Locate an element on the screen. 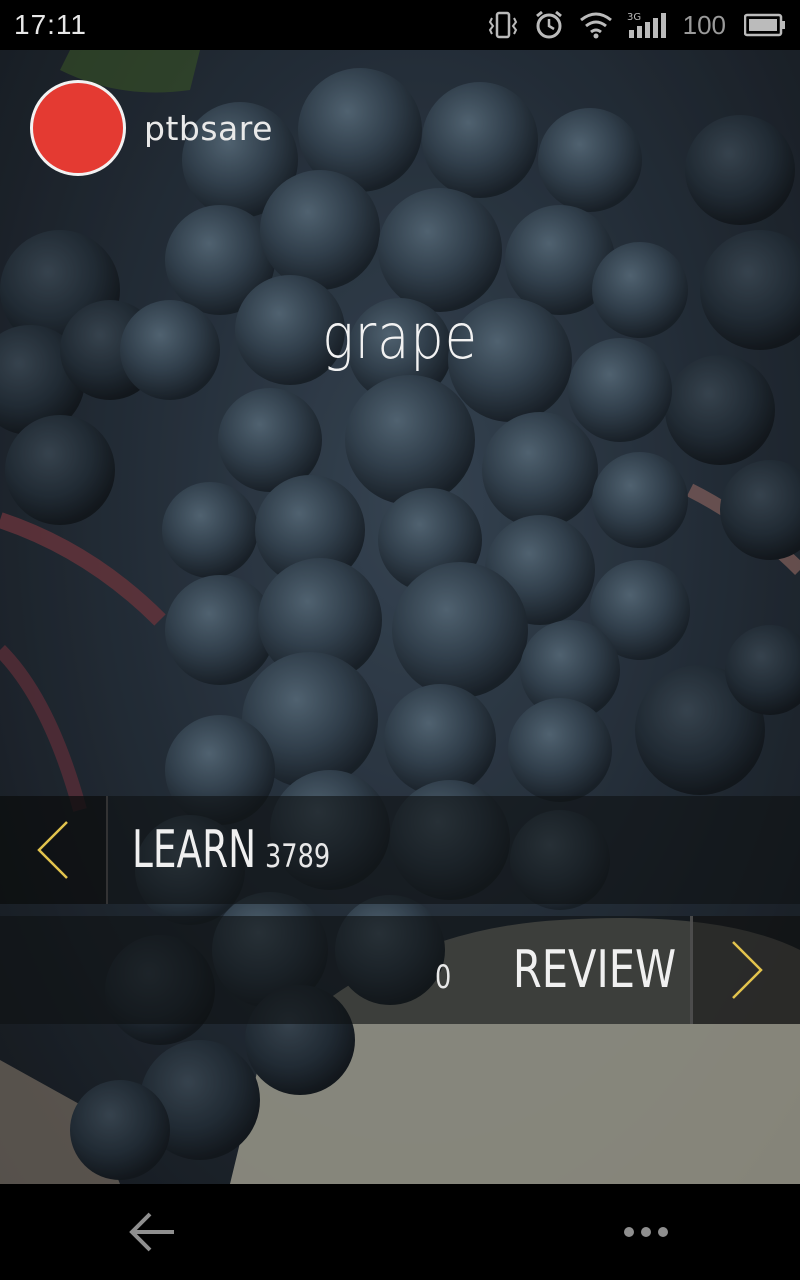 This screenshot has height=1280, width=800. learn-previous-button is located at coordinates (54, 850).